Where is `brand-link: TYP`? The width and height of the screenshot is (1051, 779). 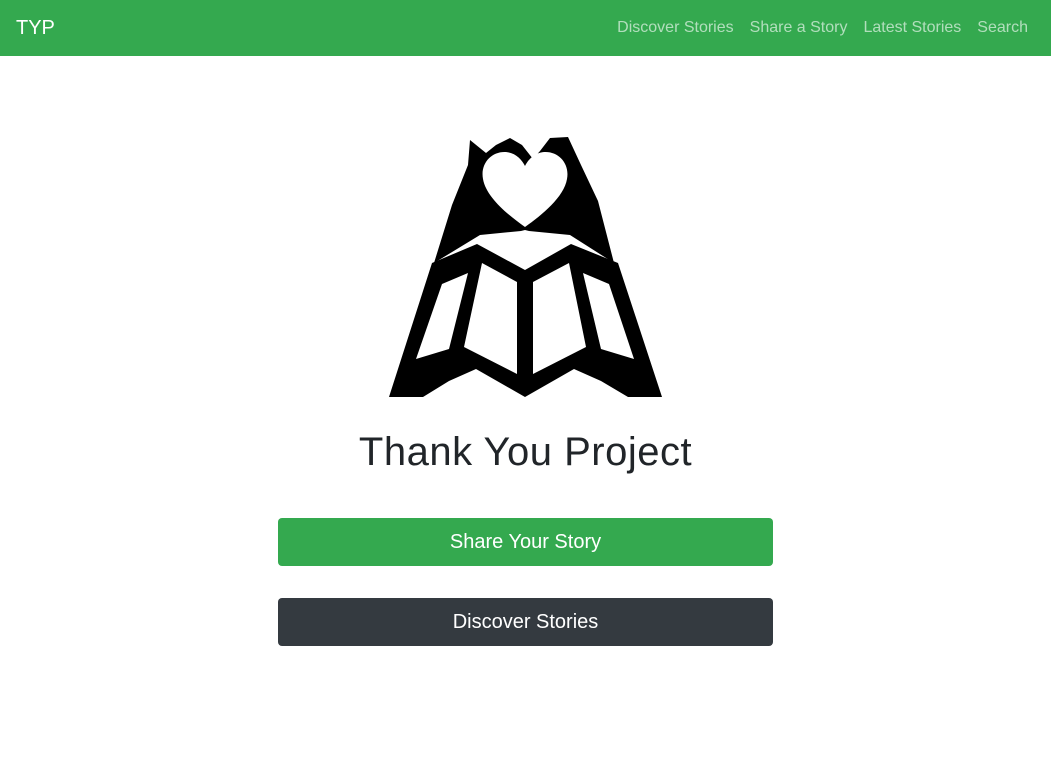 brand-link: TYP is located at coordinates (35, 28).